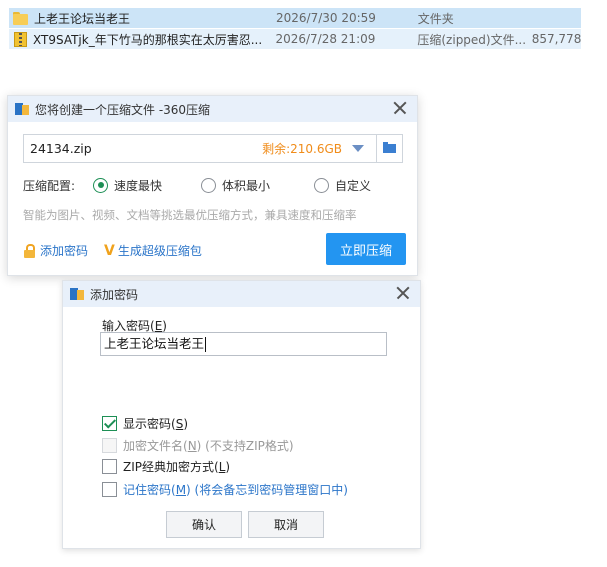 Image resolution: width=607 pixels, height=567 pixels. Describe the element at coordinates (358, 148) in the screenshot. I see `dropdown-arrow-icon` at that location.